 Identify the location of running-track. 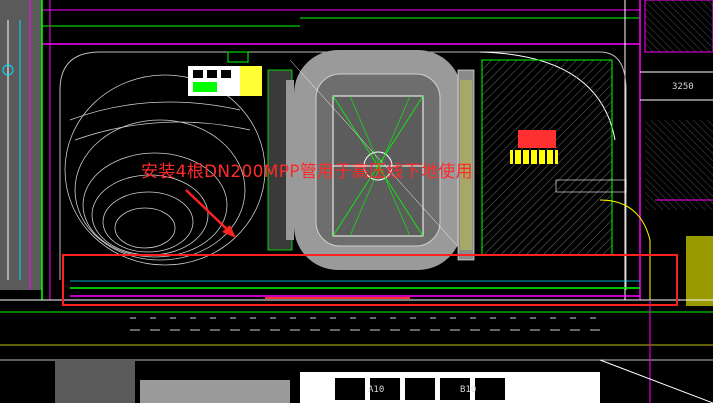
(380, 160).